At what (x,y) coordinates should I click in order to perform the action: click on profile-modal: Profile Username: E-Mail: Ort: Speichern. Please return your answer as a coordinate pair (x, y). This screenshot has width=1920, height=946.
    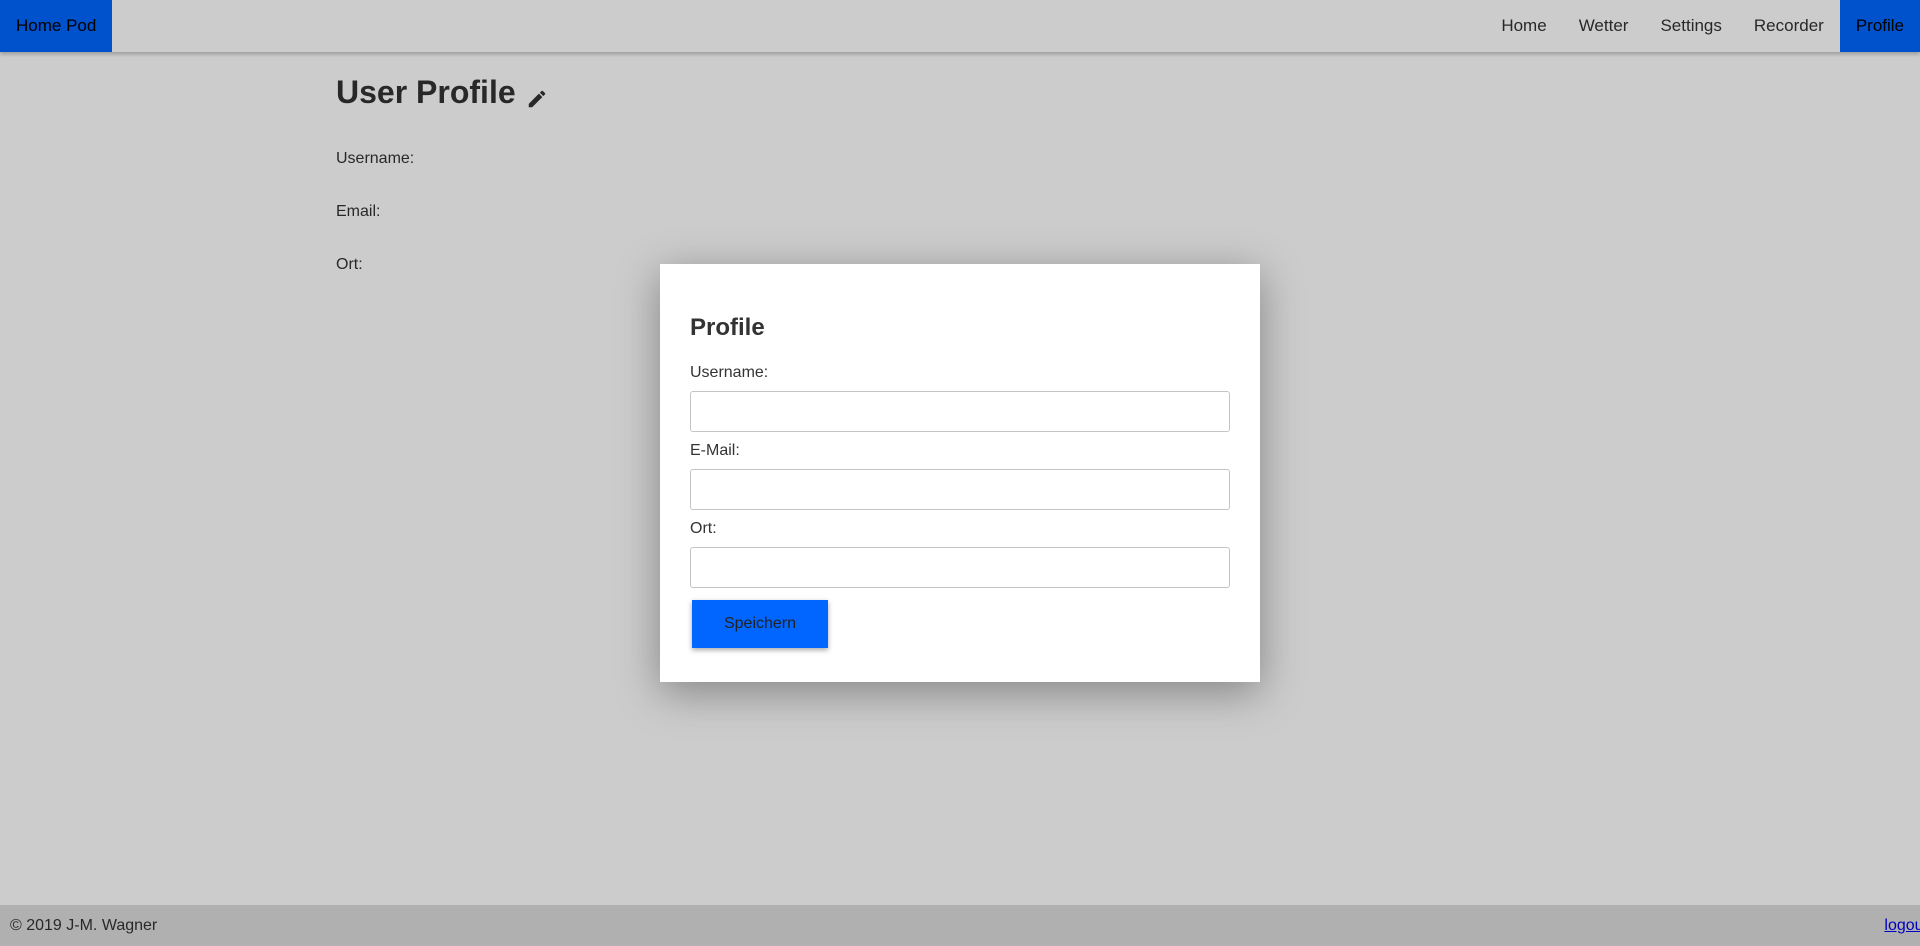
    Looking at the image, I should click on (960, 473).